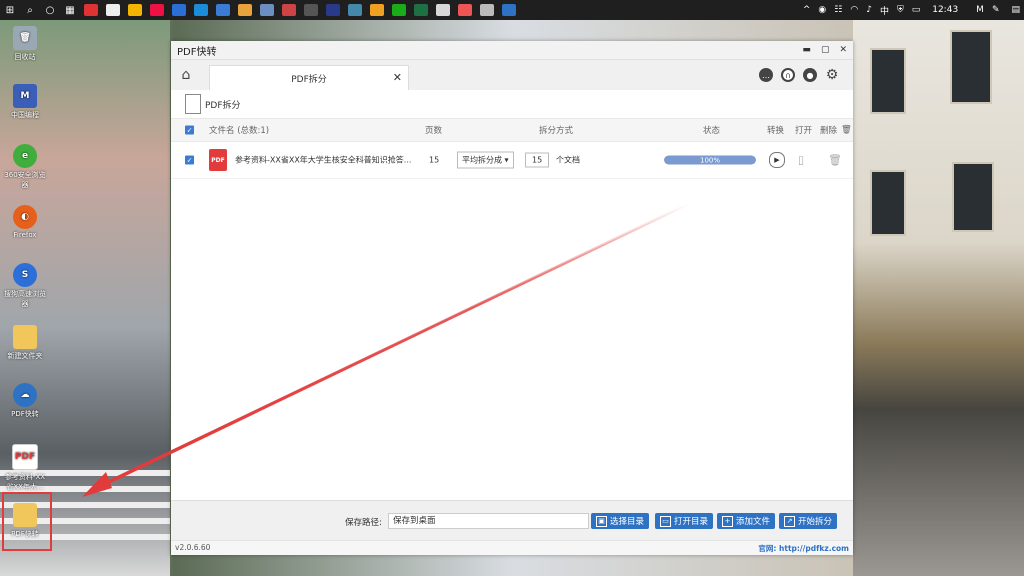 The width and height of the screenshot is (1024, 576). What do you see at coordinates (980, 10) in the screenshot?
I see `input-method-icon: M` at bounding box center [980, 10].